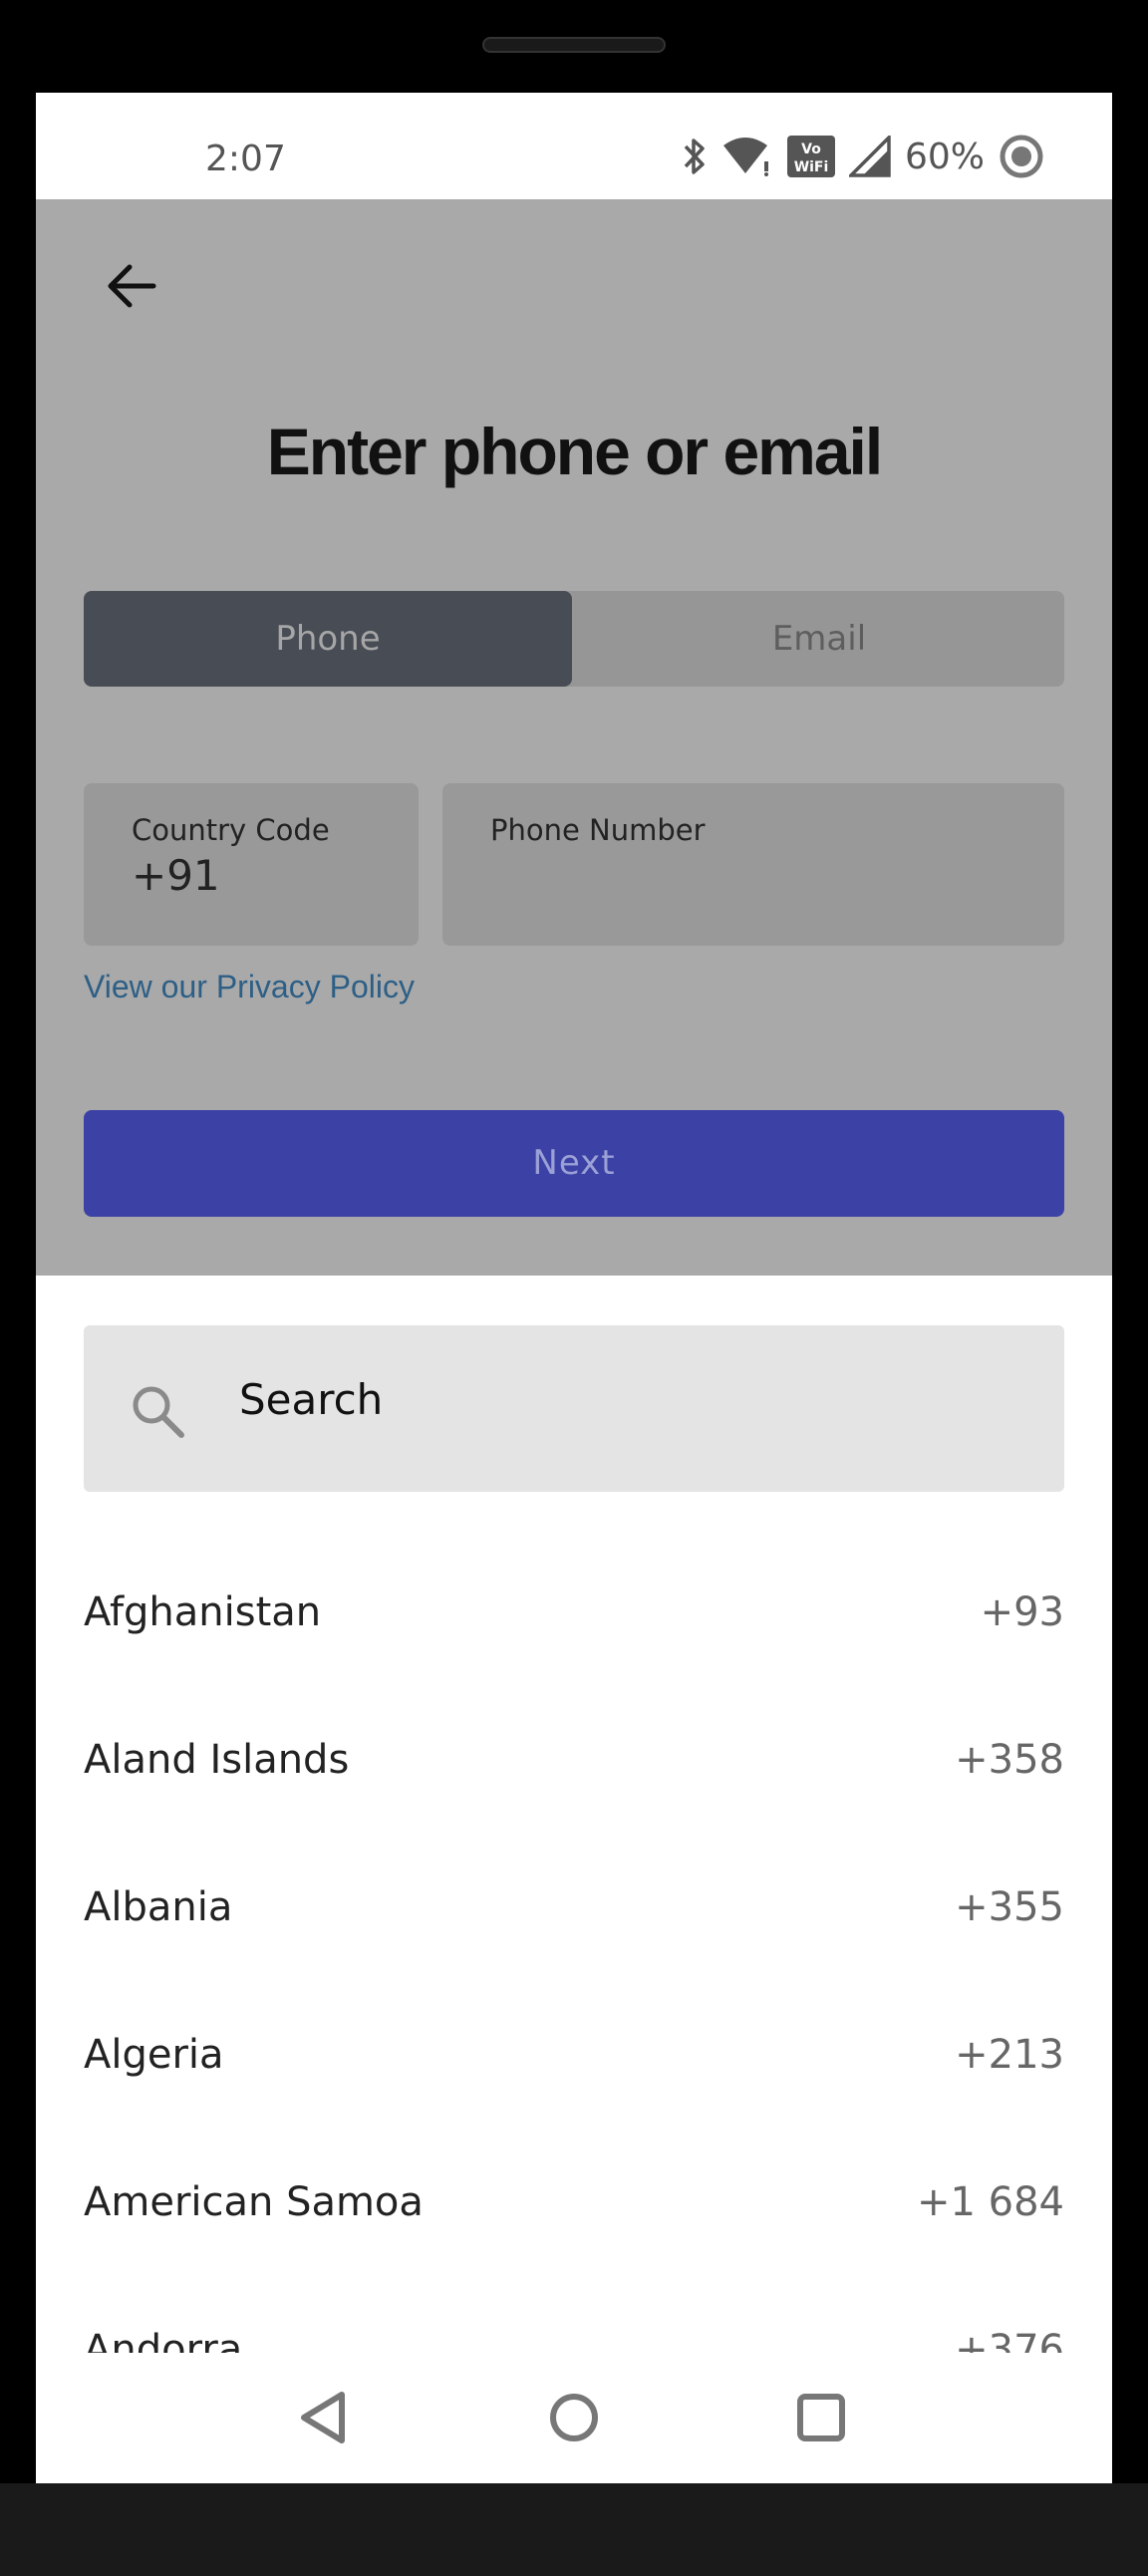  I want to click on search-icon, so click(158, 1412).